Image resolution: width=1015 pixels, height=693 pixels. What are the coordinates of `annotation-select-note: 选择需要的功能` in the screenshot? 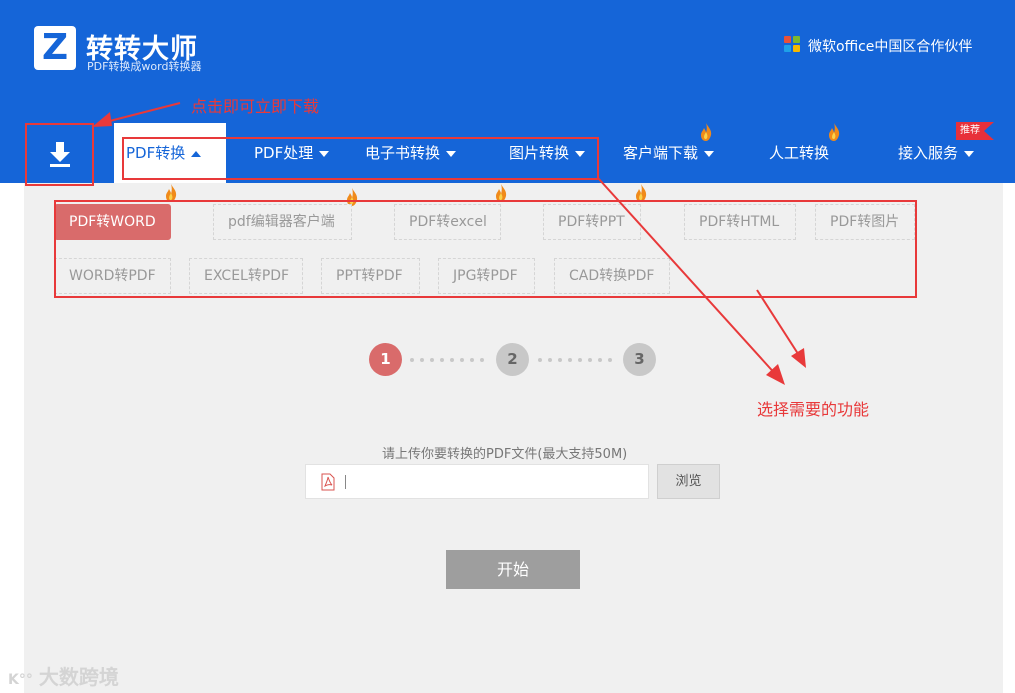 It's located at (813, 409).